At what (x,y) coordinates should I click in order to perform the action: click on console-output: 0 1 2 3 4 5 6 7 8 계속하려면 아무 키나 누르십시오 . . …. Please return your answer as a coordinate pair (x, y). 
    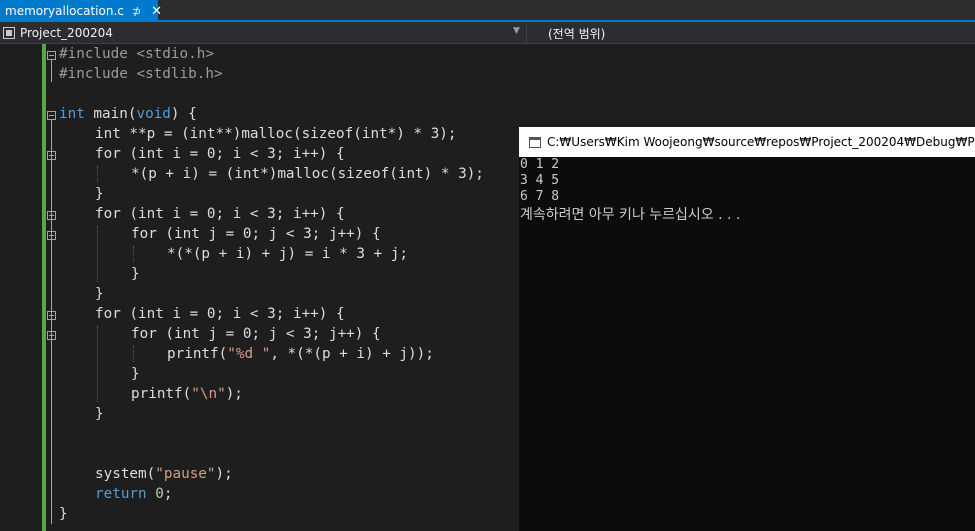
    Looking at the image, I should click on (630, 191).